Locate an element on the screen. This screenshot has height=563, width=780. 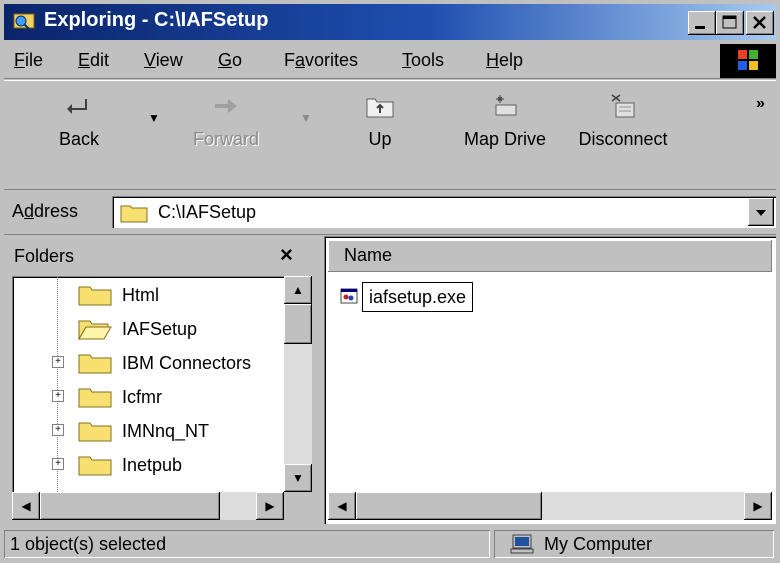
executable-file-icon is located at coordinates (349, 296).